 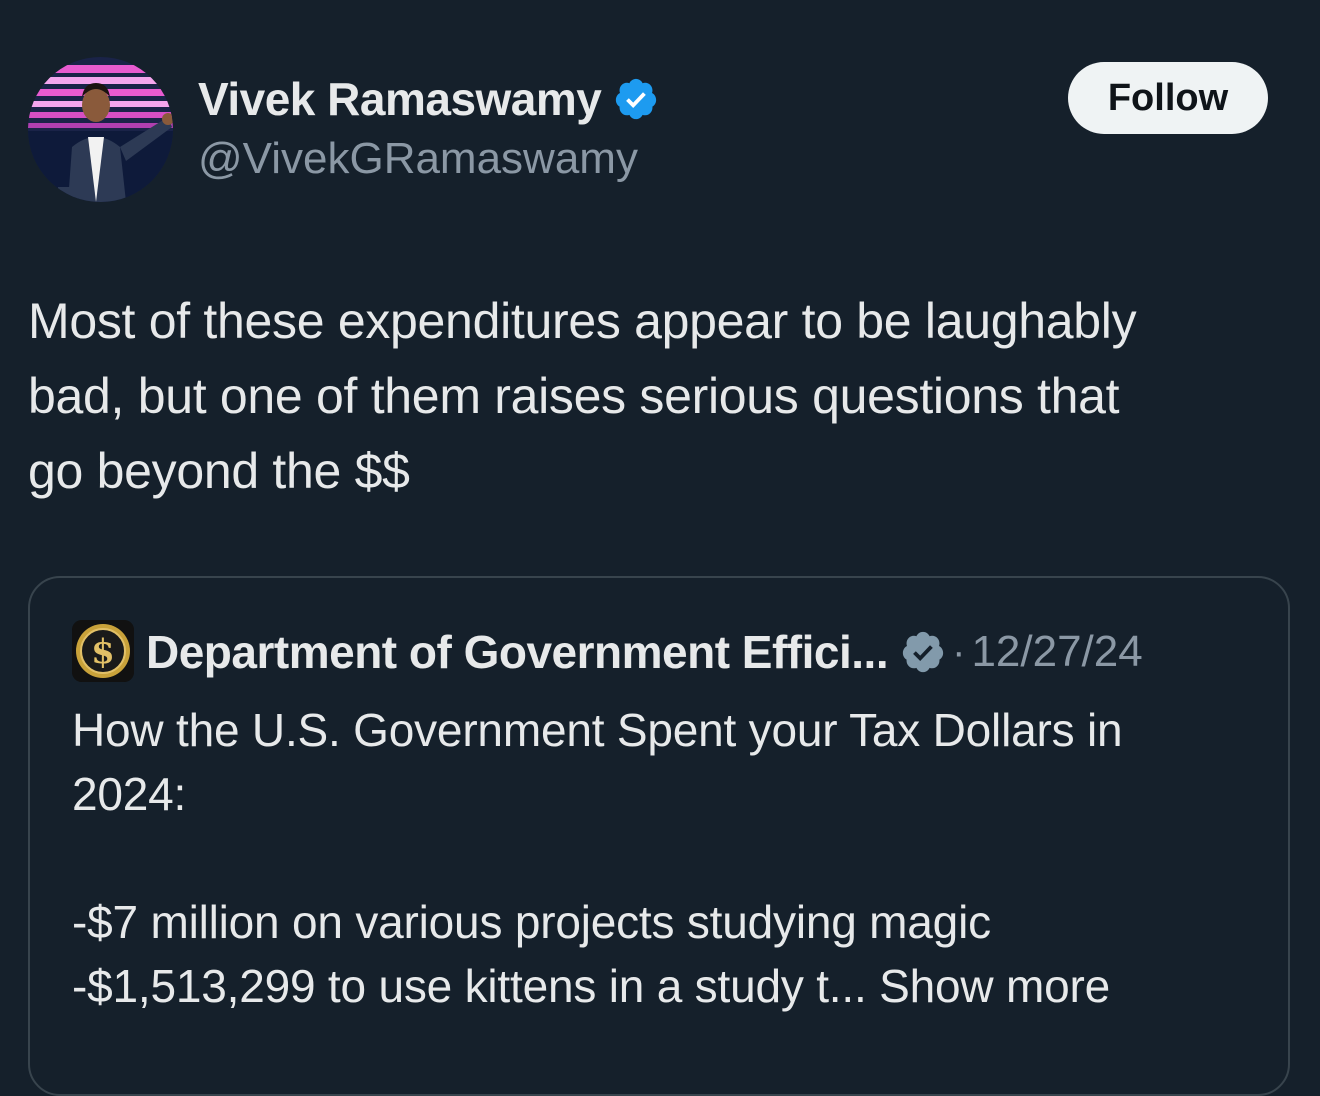 What do you see at coordinates (1168, 98) in the screenshot?
I see `follow-button: Follow` at bounding box center [1168, 98].